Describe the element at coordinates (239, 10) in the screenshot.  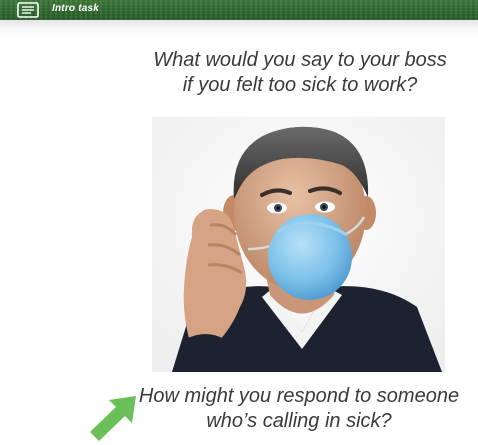
I see `top-bar: Intro task` at that location.